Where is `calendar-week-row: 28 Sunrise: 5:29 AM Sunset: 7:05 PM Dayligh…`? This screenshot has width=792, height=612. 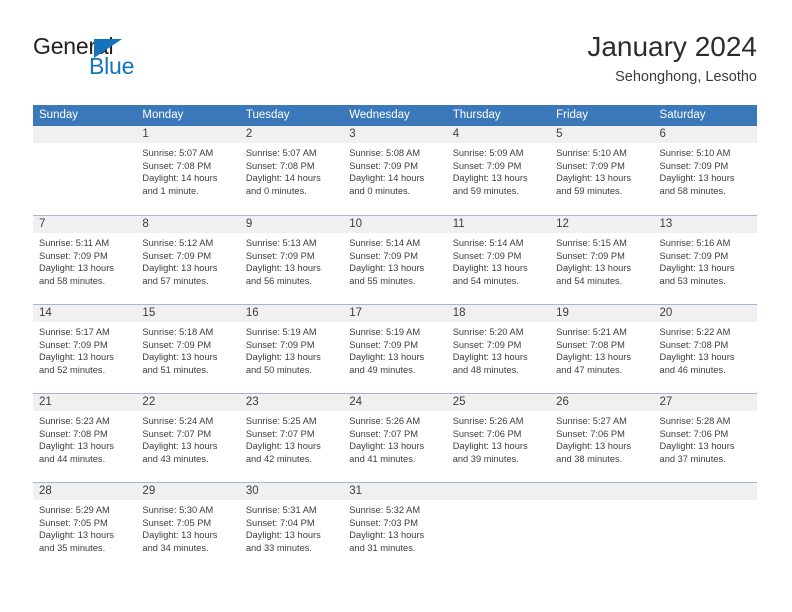 calendar-week-row: 28 Sunrise: 5:29 AM Sunset: 7:05 PM Dayligh… is located at coordinates (395, 526).